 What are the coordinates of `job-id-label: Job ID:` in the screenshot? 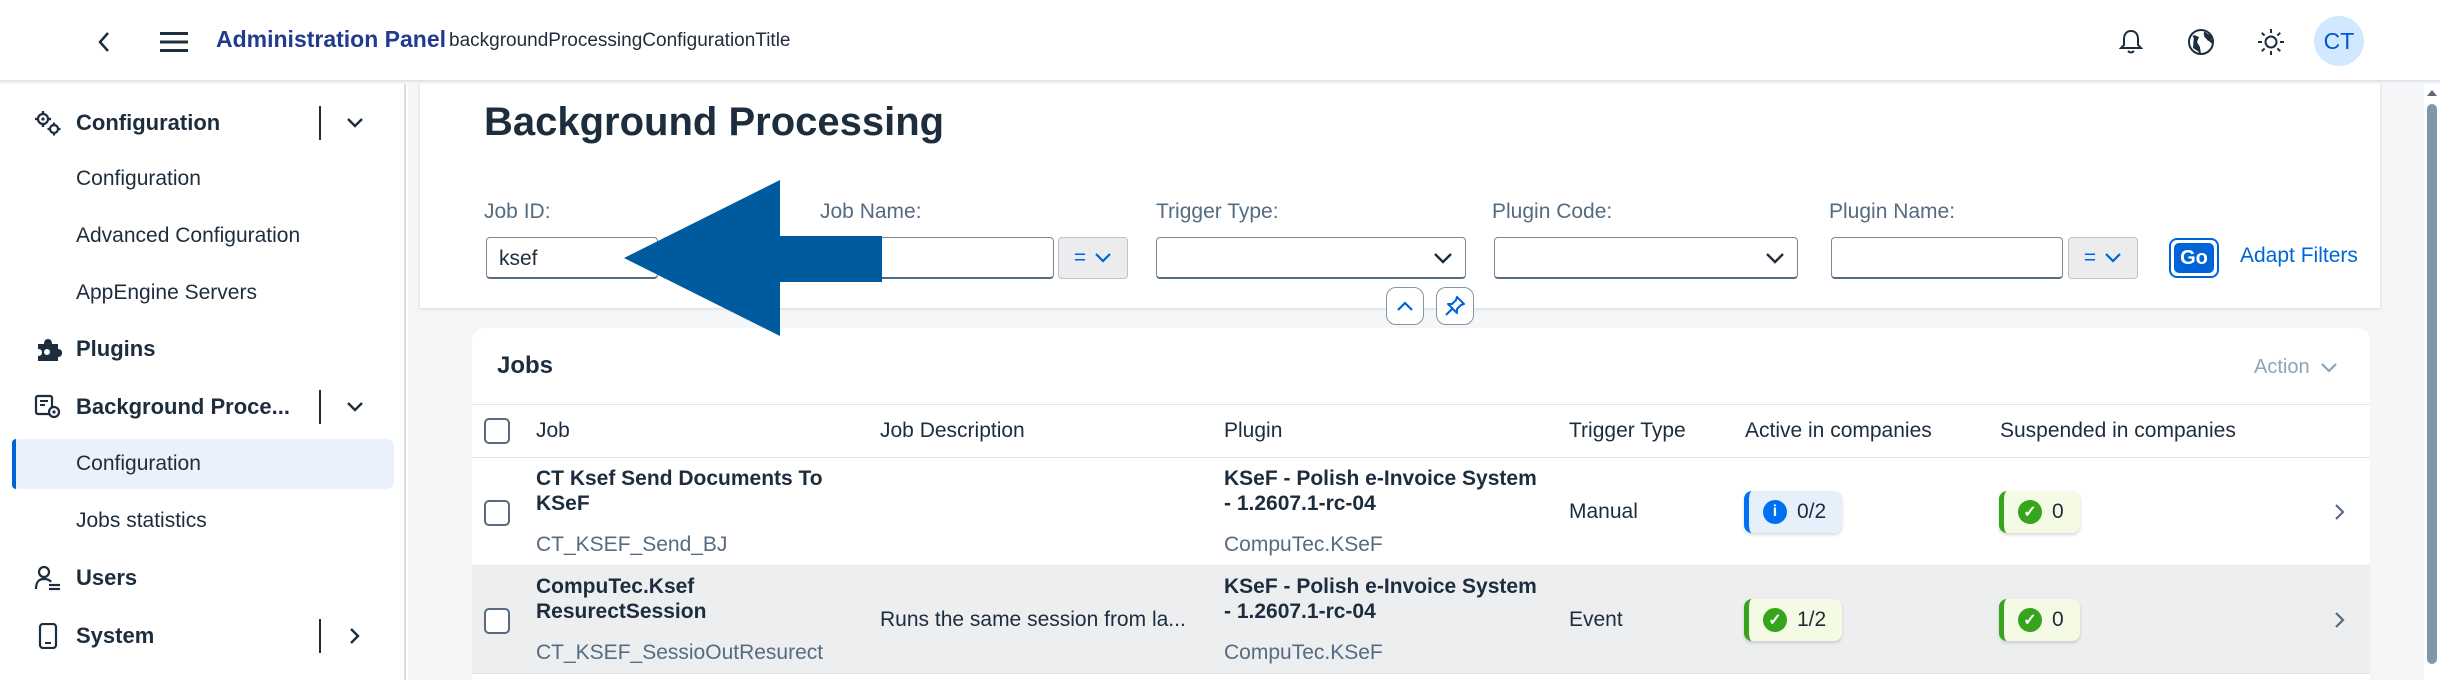 It's located at (517, 211).